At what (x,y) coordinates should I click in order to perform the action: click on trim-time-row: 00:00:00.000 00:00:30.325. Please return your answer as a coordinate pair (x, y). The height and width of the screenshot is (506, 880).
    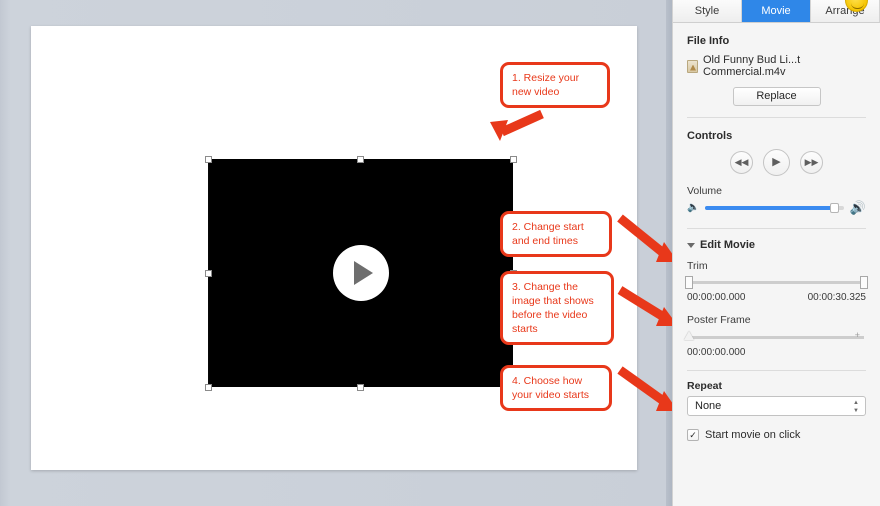
    Looking at the image, I should click on (776, 297).